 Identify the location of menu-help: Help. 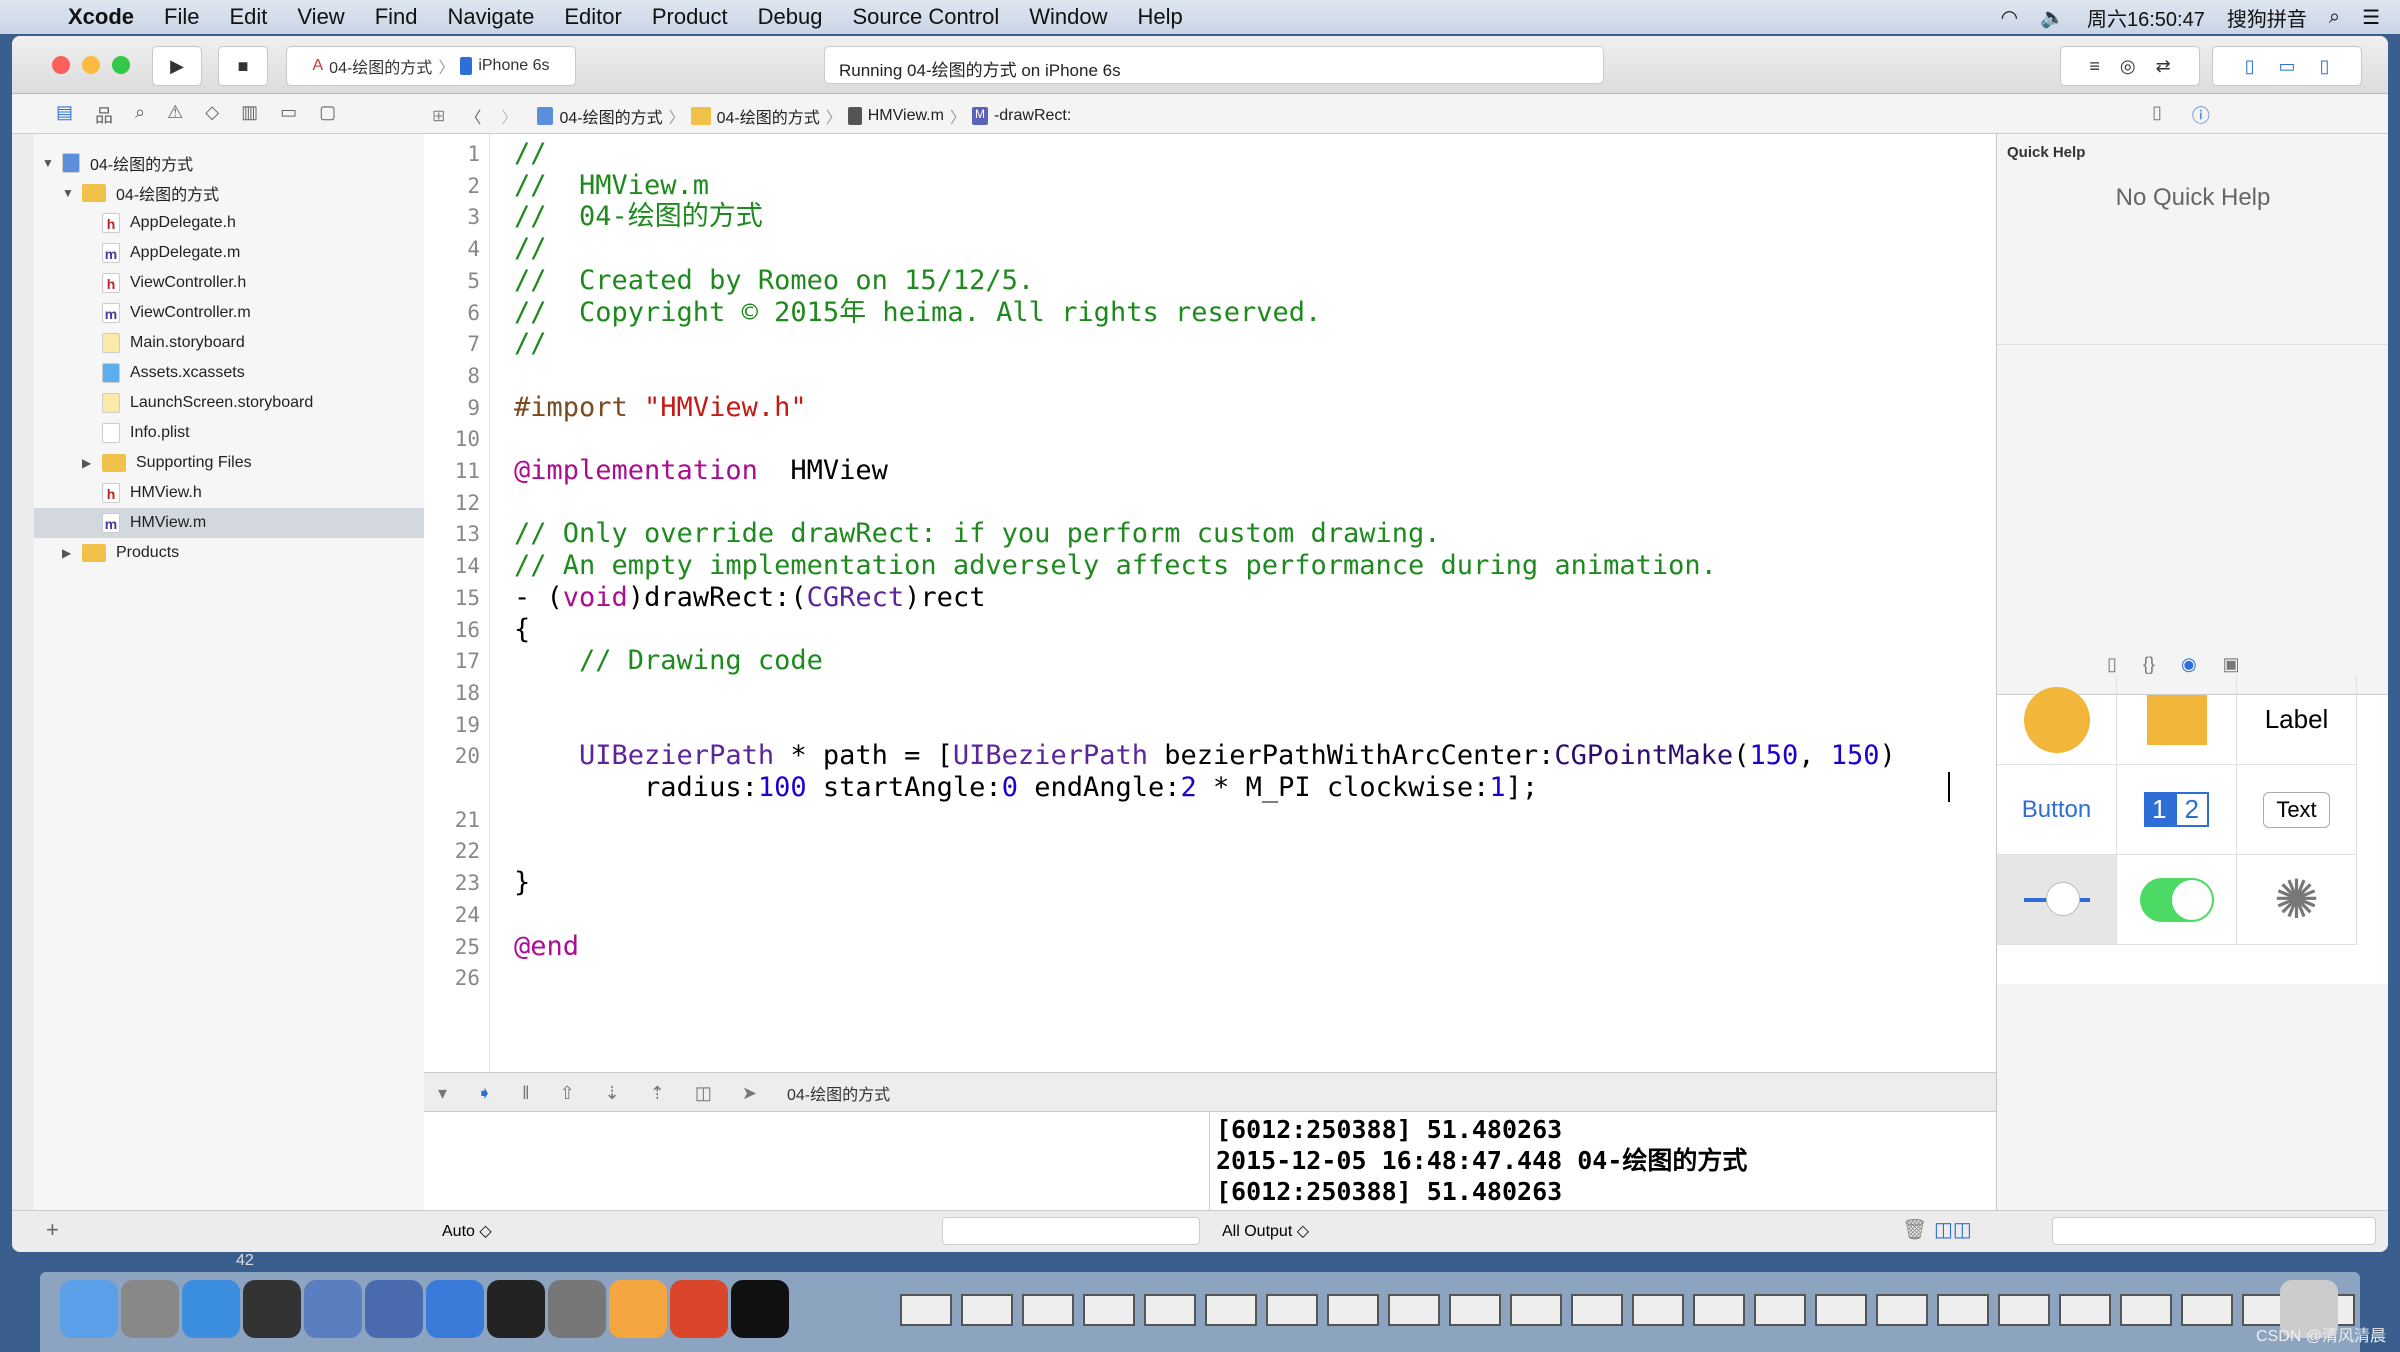
(1160, 17).